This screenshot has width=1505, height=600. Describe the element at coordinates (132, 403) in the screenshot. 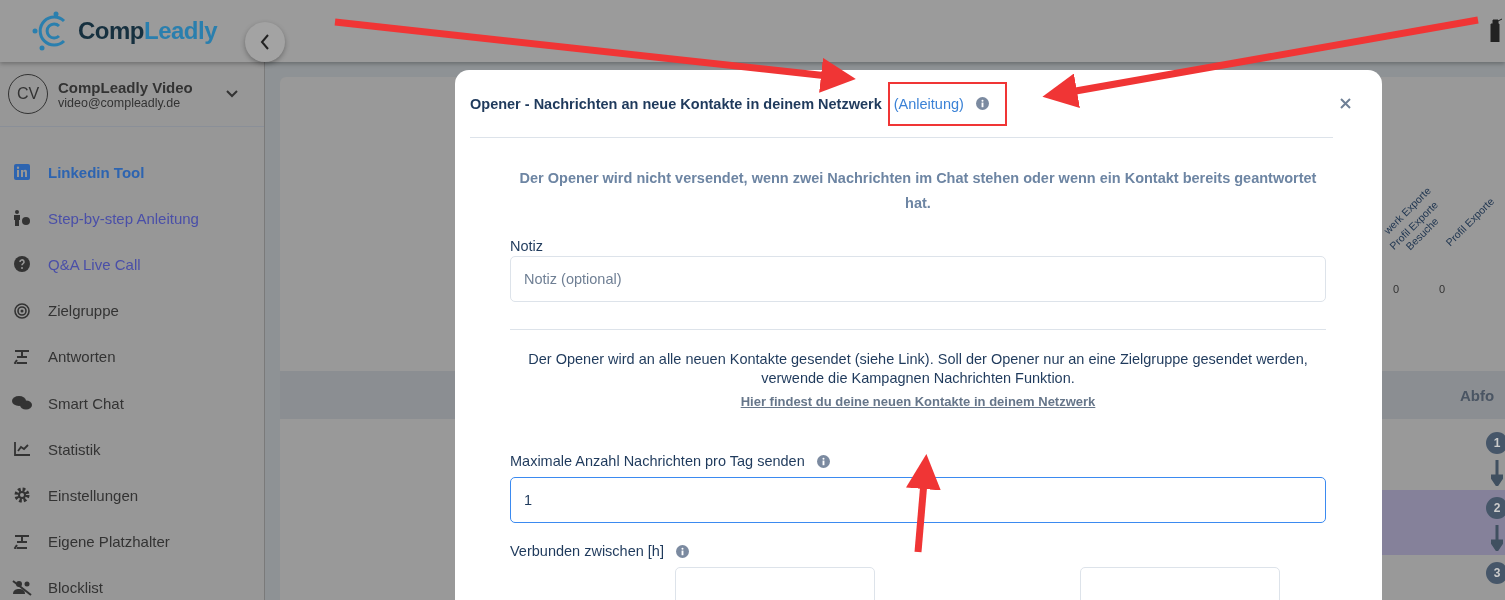

I see `sidebar-item: Smart Chat` at that location.